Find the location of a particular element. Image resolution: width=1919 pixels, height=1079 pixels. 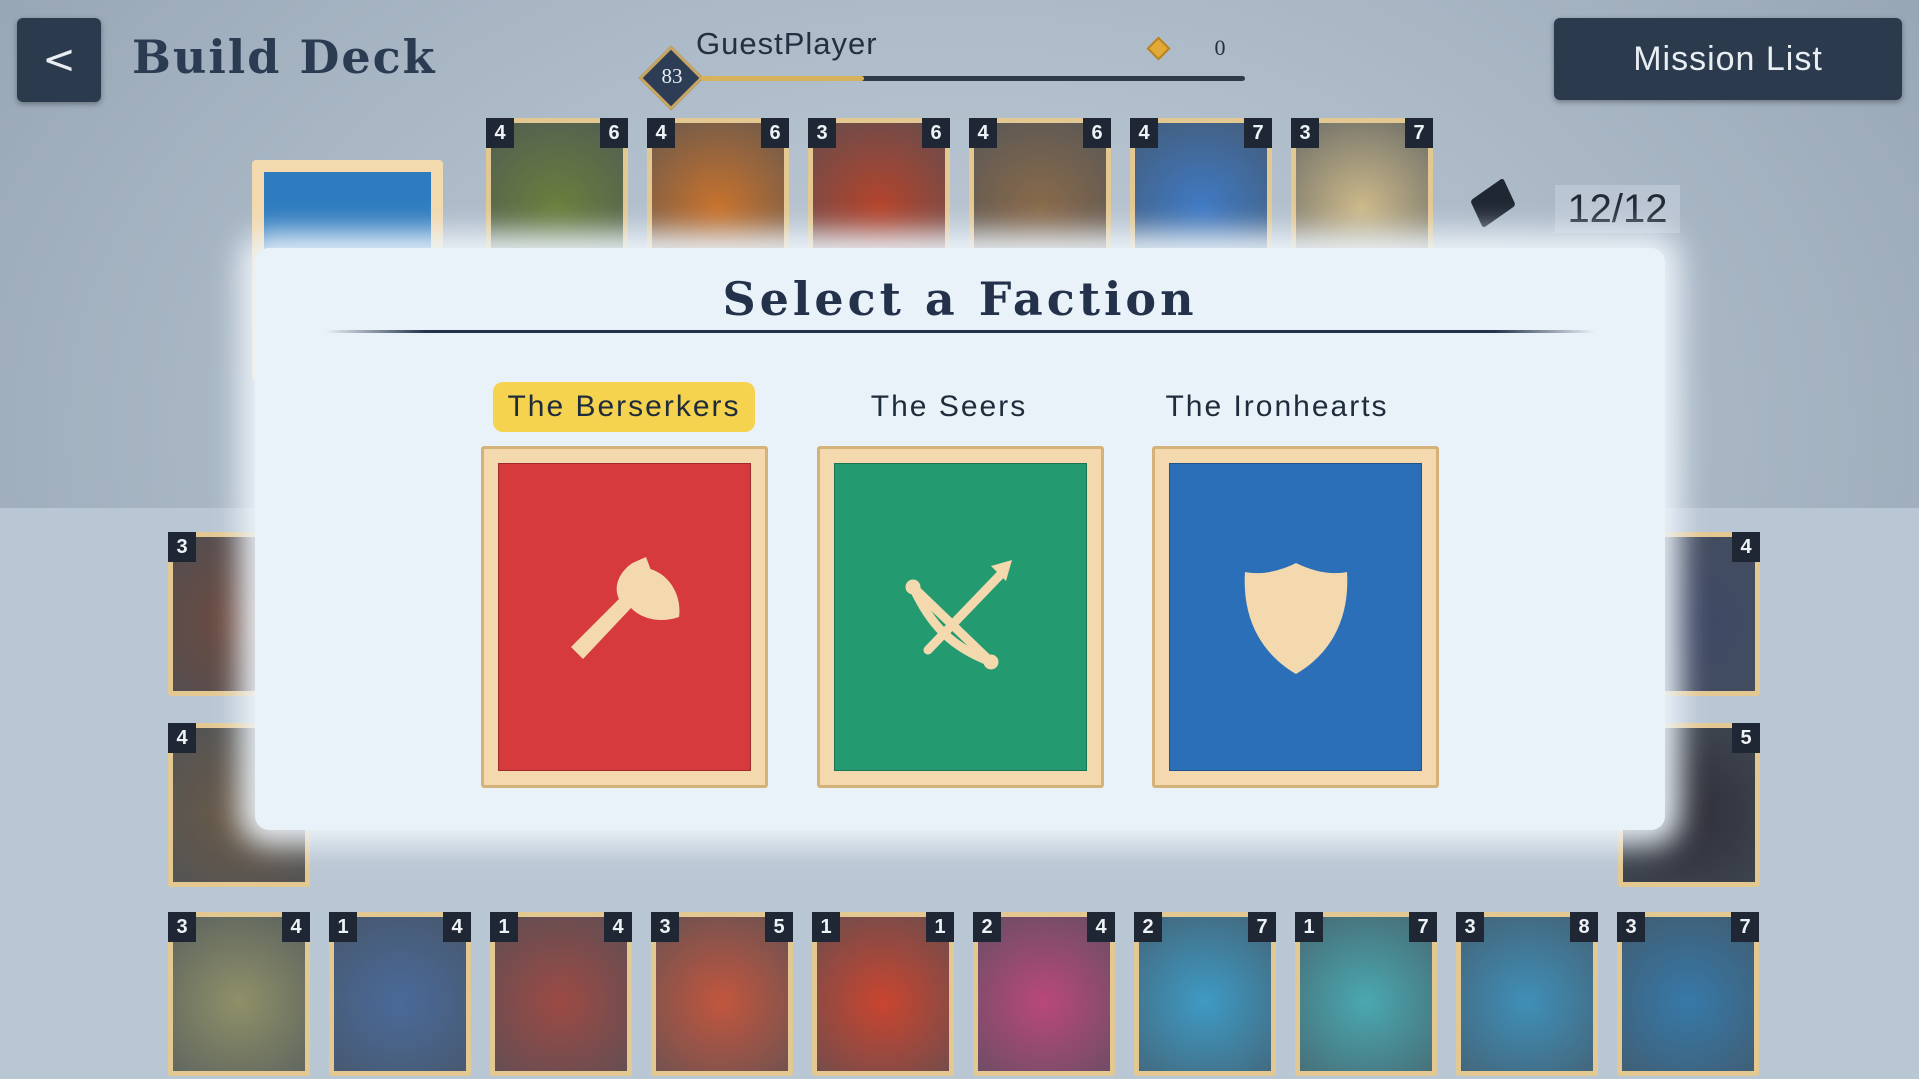

level-number: 83 is located at coordinates (672, 76).